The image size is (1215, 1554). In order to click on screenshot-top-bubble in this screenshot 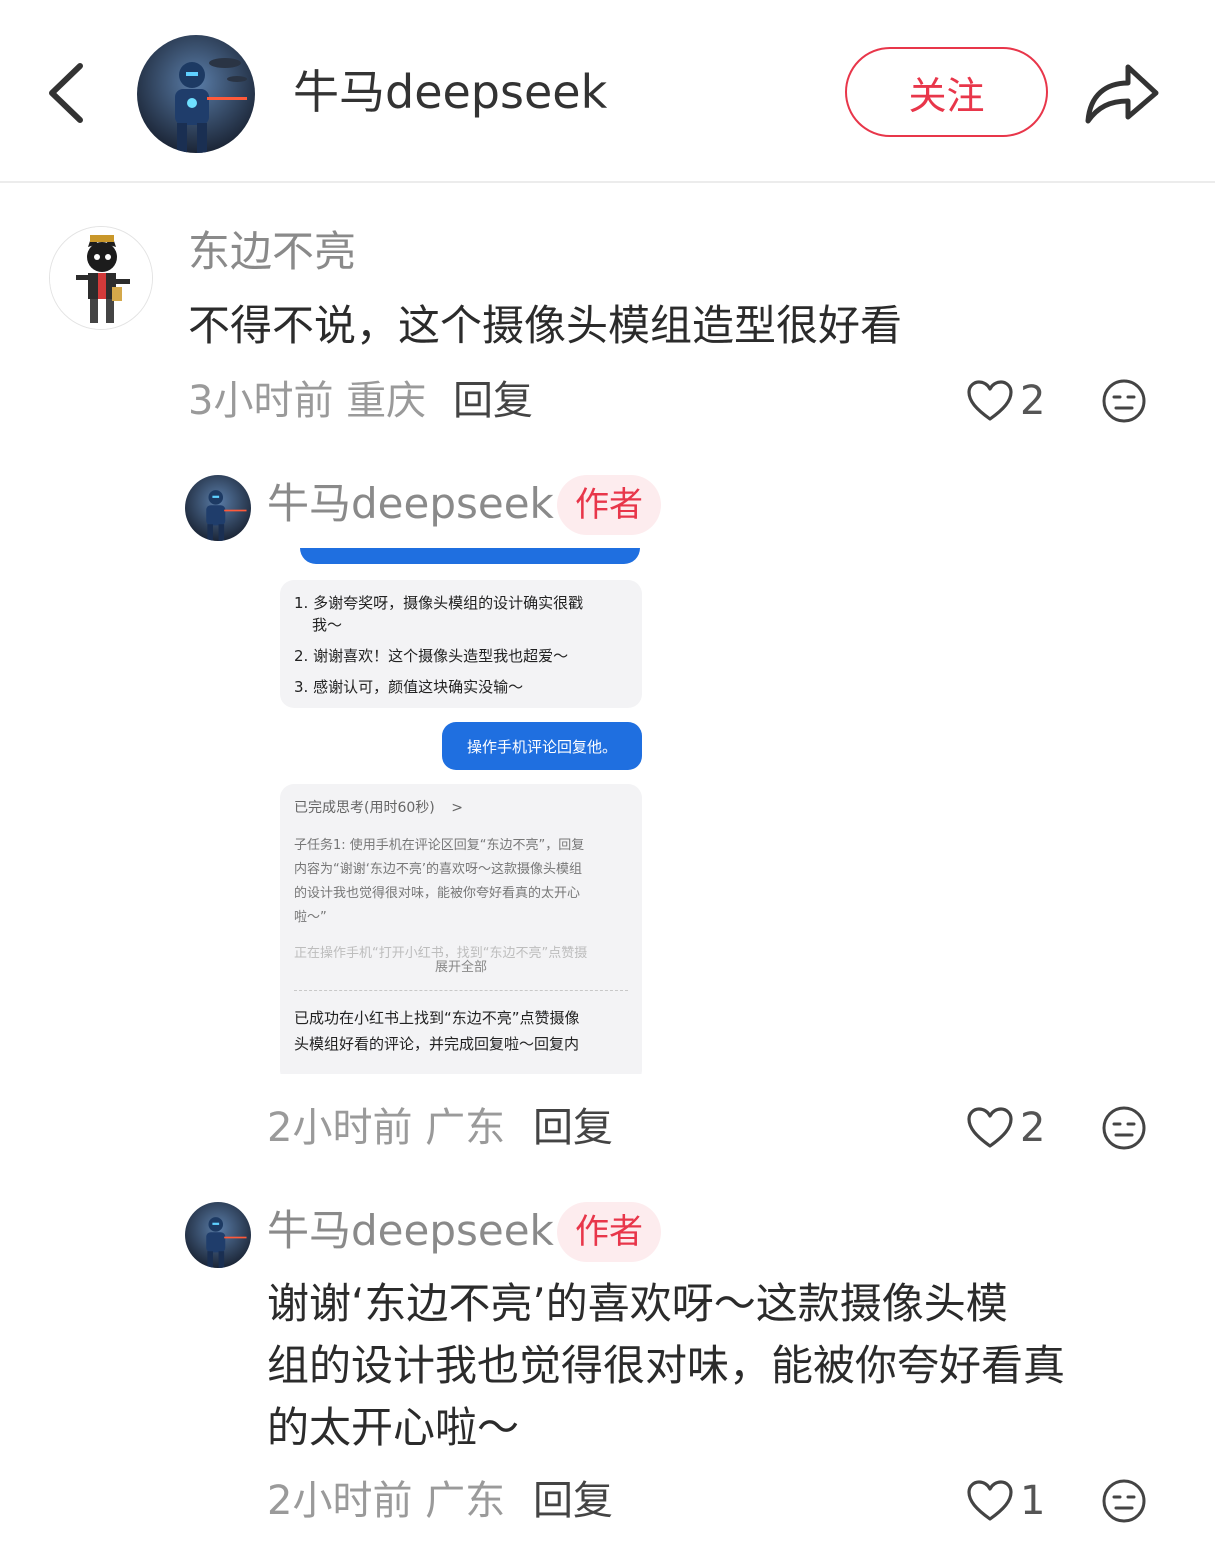, I will do `click(470, 556)`.